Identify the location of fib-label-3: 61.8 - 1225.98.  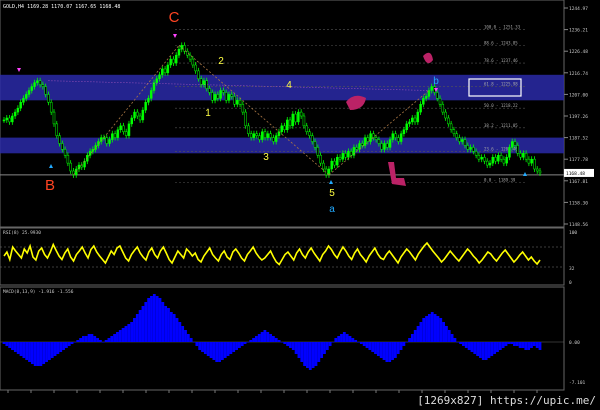
(501, 84).